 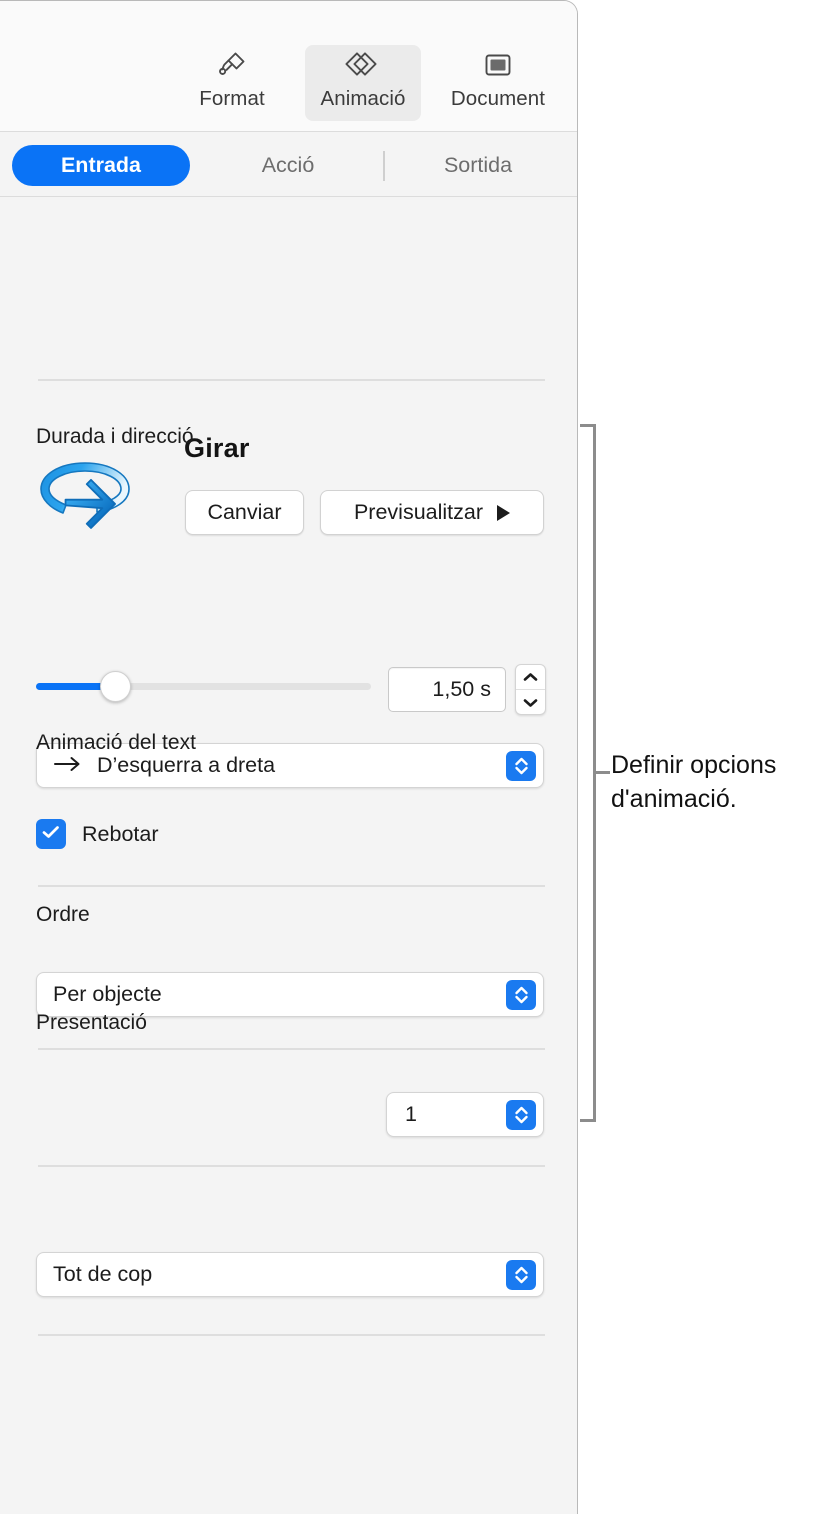 I want to click on preview-button: Previsualitzar, so click(x=432, y=512).